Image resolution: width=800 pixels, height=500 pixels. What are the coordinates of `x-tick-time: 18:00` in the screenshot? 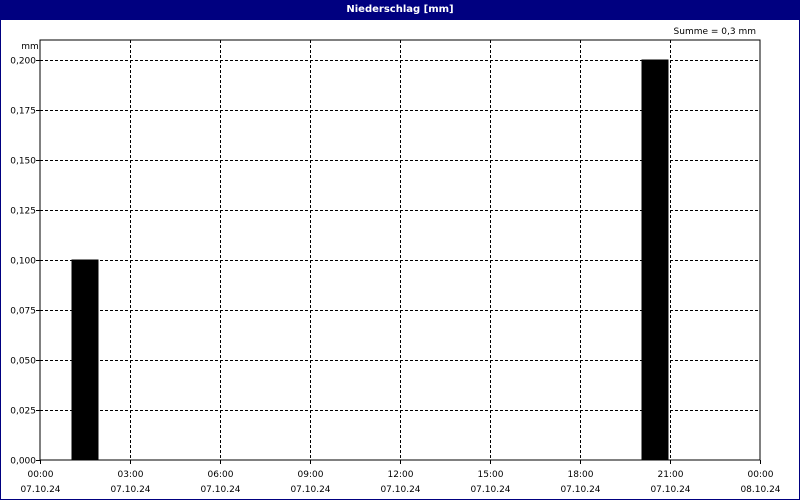 It's located at (581, 475).